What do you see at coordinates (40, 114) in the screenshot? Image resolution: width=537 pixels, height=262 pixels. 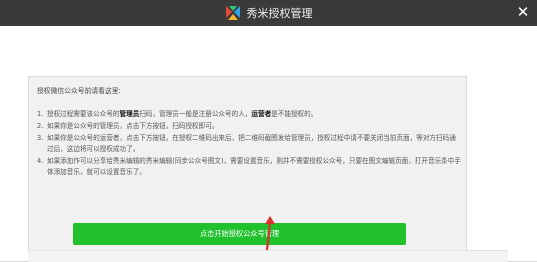 I see `item-number: 1.` at bounding box center [40, 114].